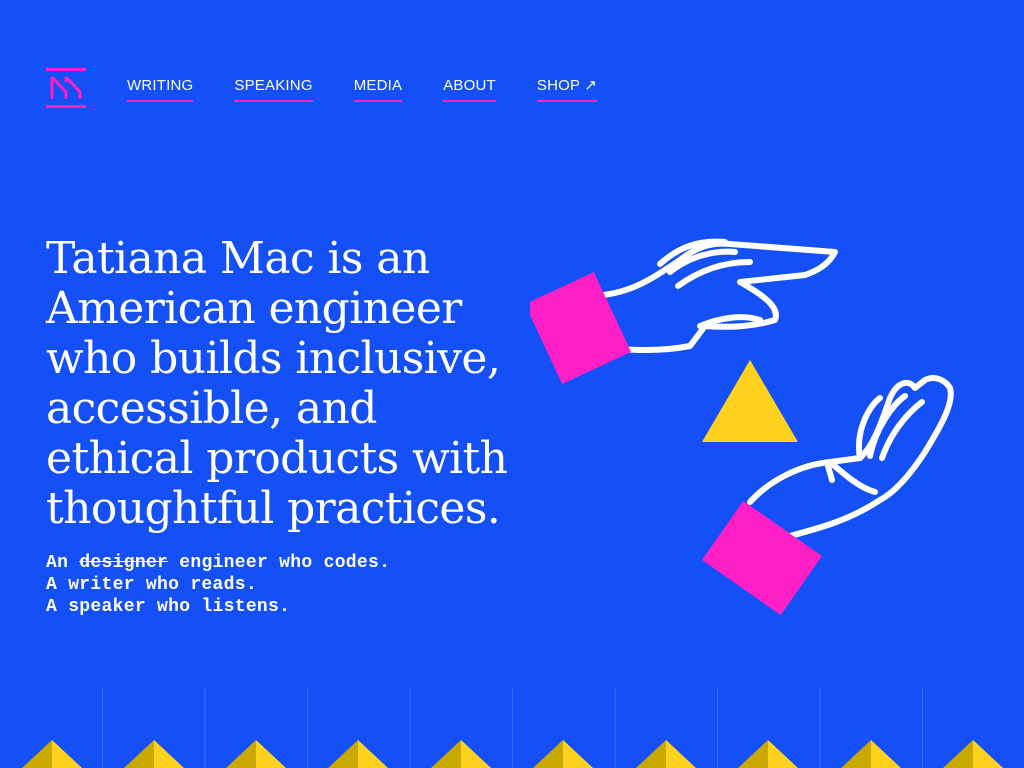 This screenshot has width=1024, height=768. I want to click on nav-link-shop-label: SHOP, so click(558, 85).